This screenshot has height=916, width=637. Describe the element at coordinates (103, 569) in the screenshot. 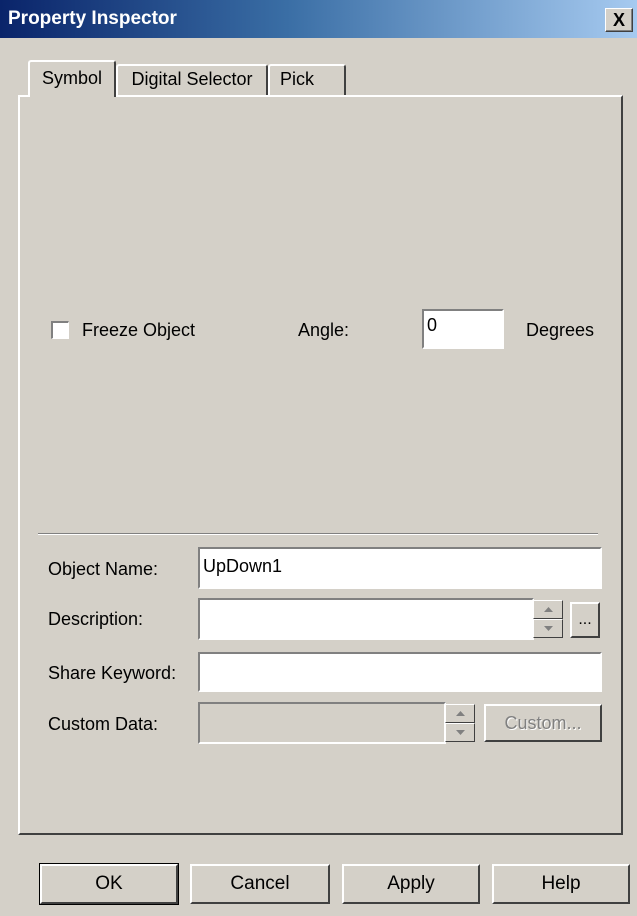

I see `object-name-label: Object Name:` at that location.